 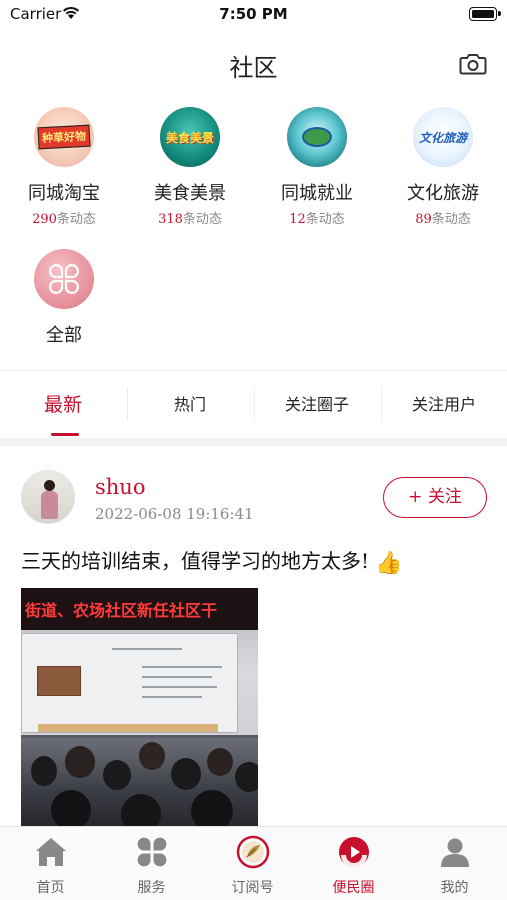 I want to click on photo-banner-text: 街道、农场社区新任社区干, so click(x=121, y=610).